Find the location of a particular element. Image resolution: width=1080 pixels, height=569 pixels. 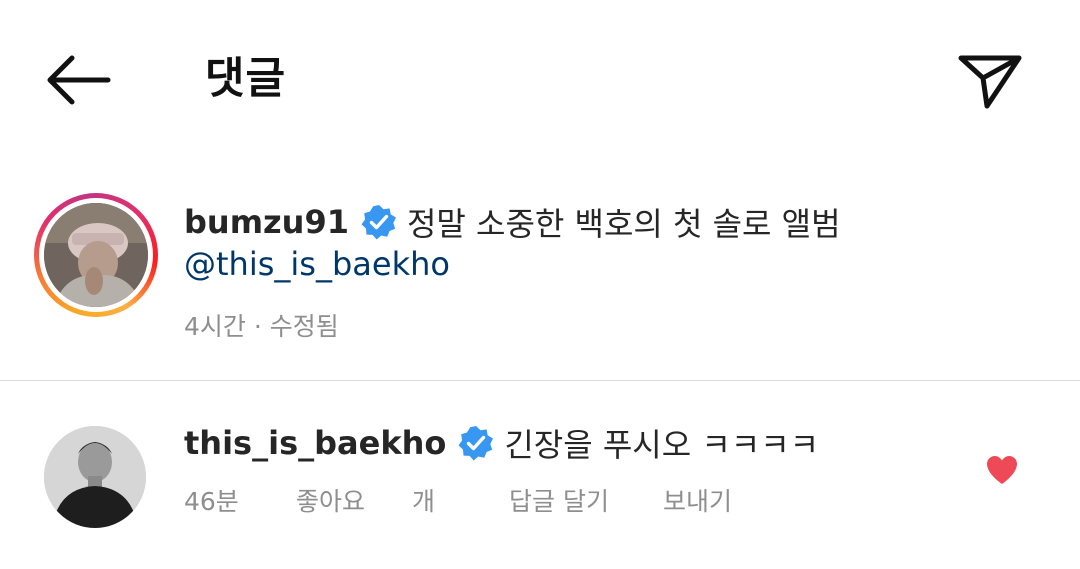

caption-text: 정말 소중한 백호의 첫 솔로 앨범 is located at coordinates (623, 224).